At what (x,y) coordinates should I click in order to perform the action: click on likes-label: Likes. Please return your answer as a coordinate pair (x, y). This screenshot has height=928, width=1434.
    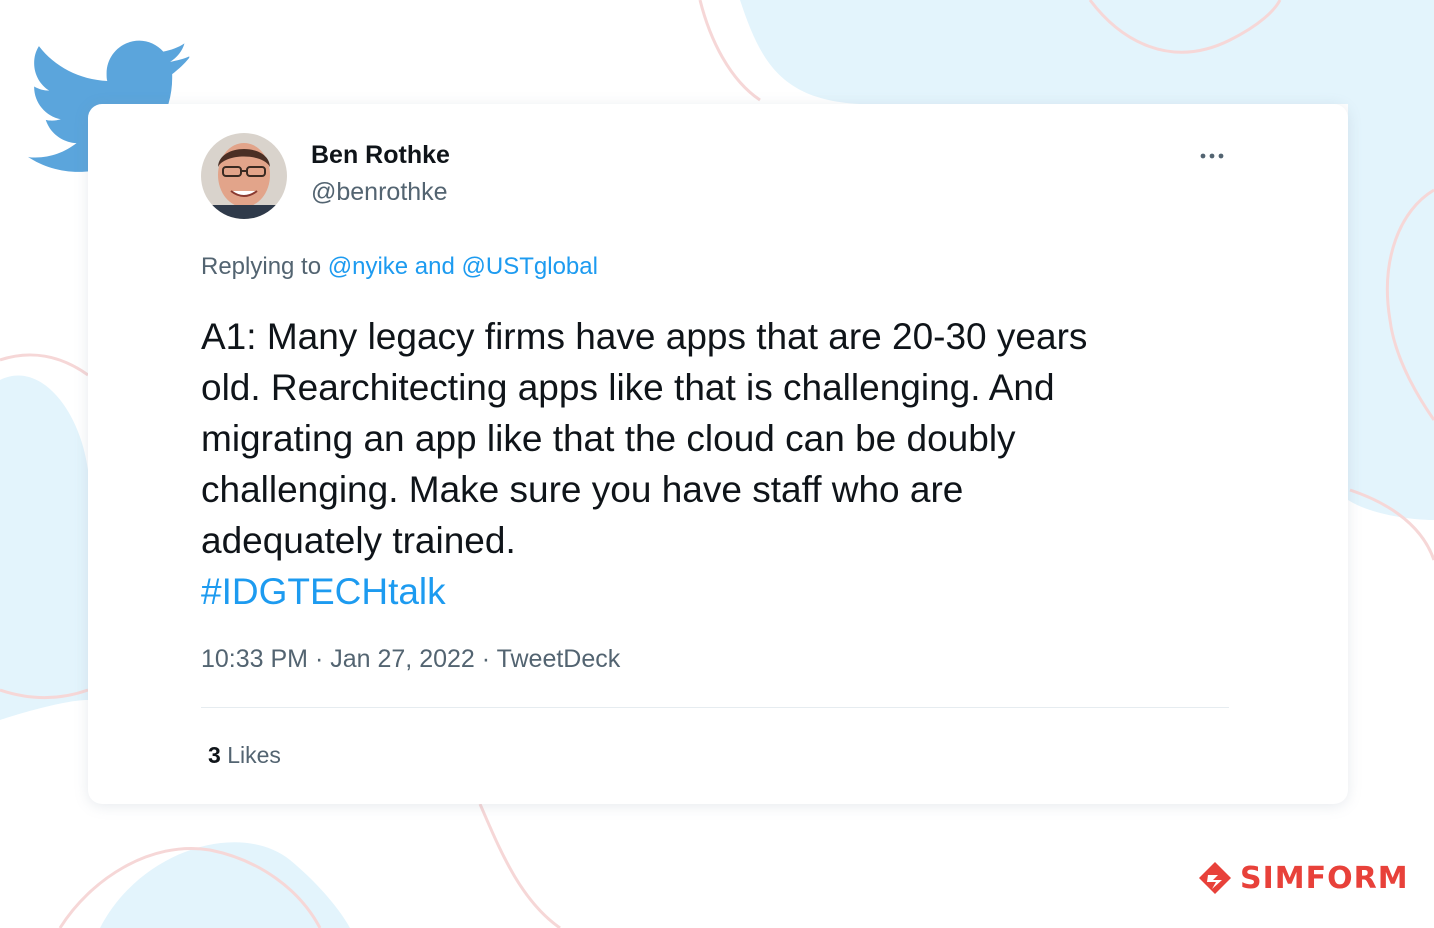
    Looking at the image, I should click on (254, 755).